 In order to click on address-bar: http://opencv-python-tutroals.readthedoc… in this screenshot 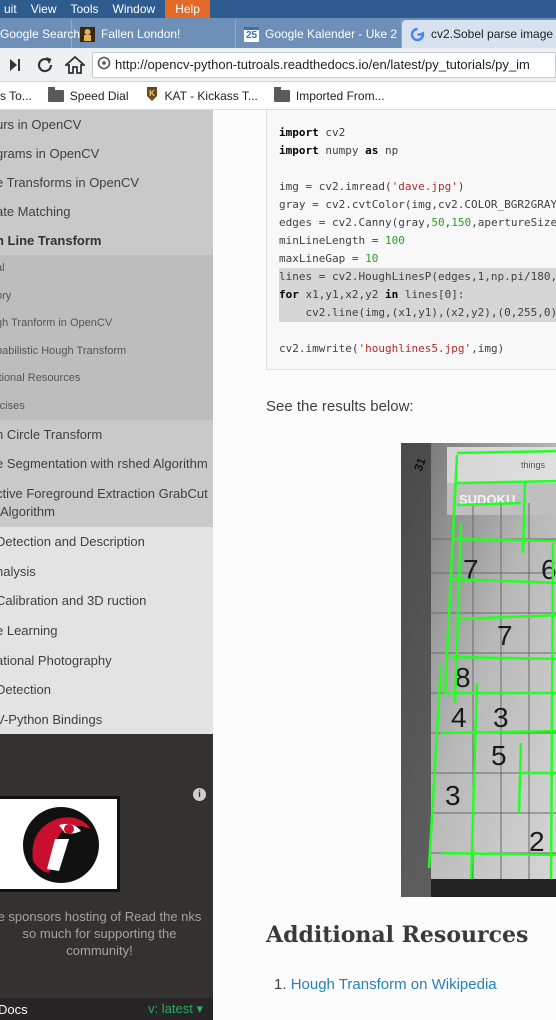, I will do `click(324, 64)`.